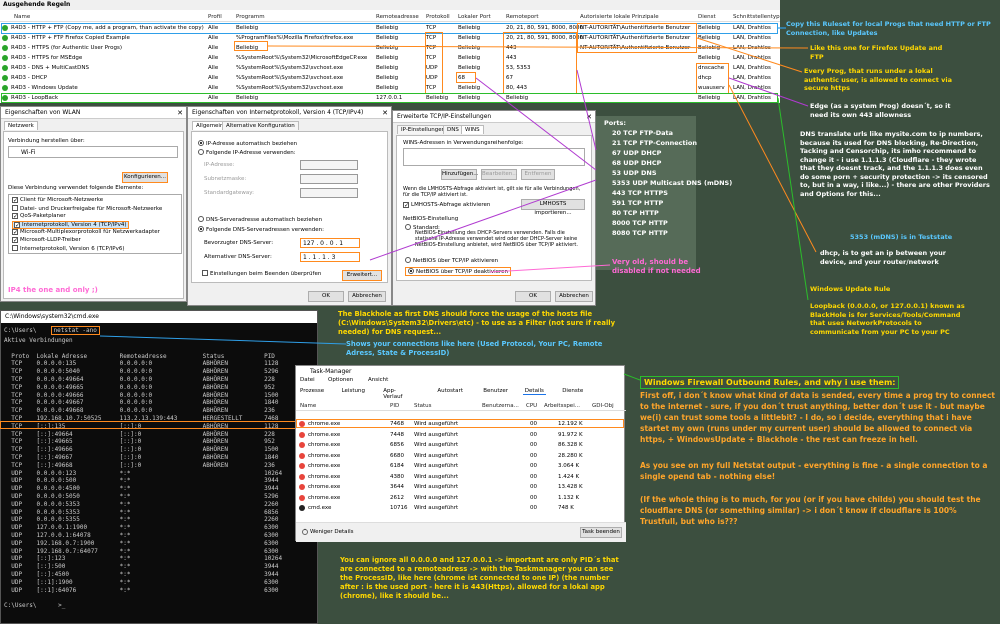  I want to click on pref-dns-field: 127 . 0 . 0 . 1, so click(330, 243).